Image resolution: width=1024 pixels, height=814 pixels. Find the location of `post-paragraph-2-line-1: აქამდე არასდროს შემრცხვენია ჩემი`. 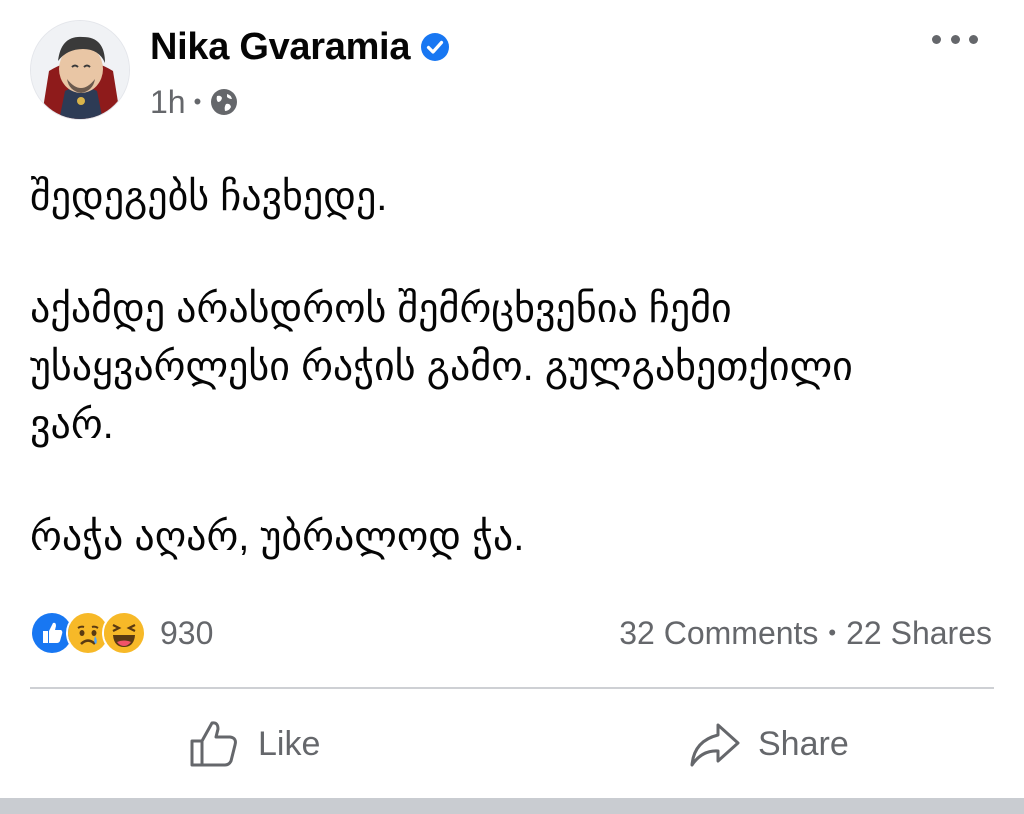

post-paragraph-2-line-1: აქამდე არასდროს შემრცხვენია ჩემი is located at coordinates (381, 309).